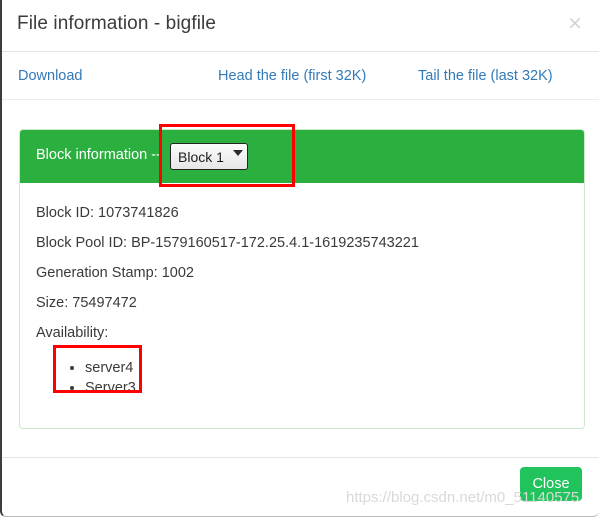 The width and height of the screenshot is (599, 517). I want to click on block-select: Block 1, so click(209, 156).